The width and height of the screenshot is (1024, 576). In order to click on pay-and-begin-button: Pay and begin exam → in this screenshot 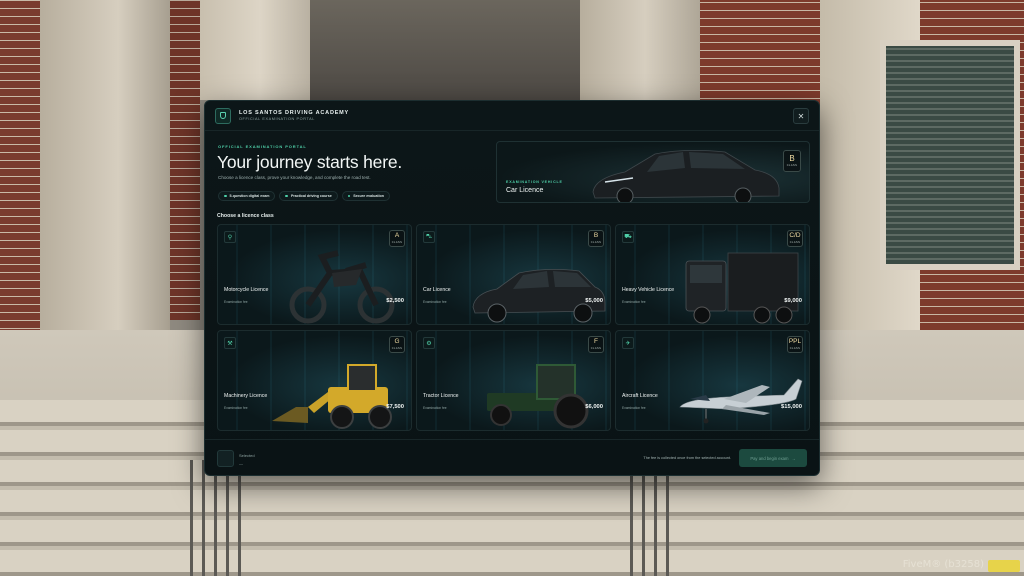, I will do `click(773, 458)`.